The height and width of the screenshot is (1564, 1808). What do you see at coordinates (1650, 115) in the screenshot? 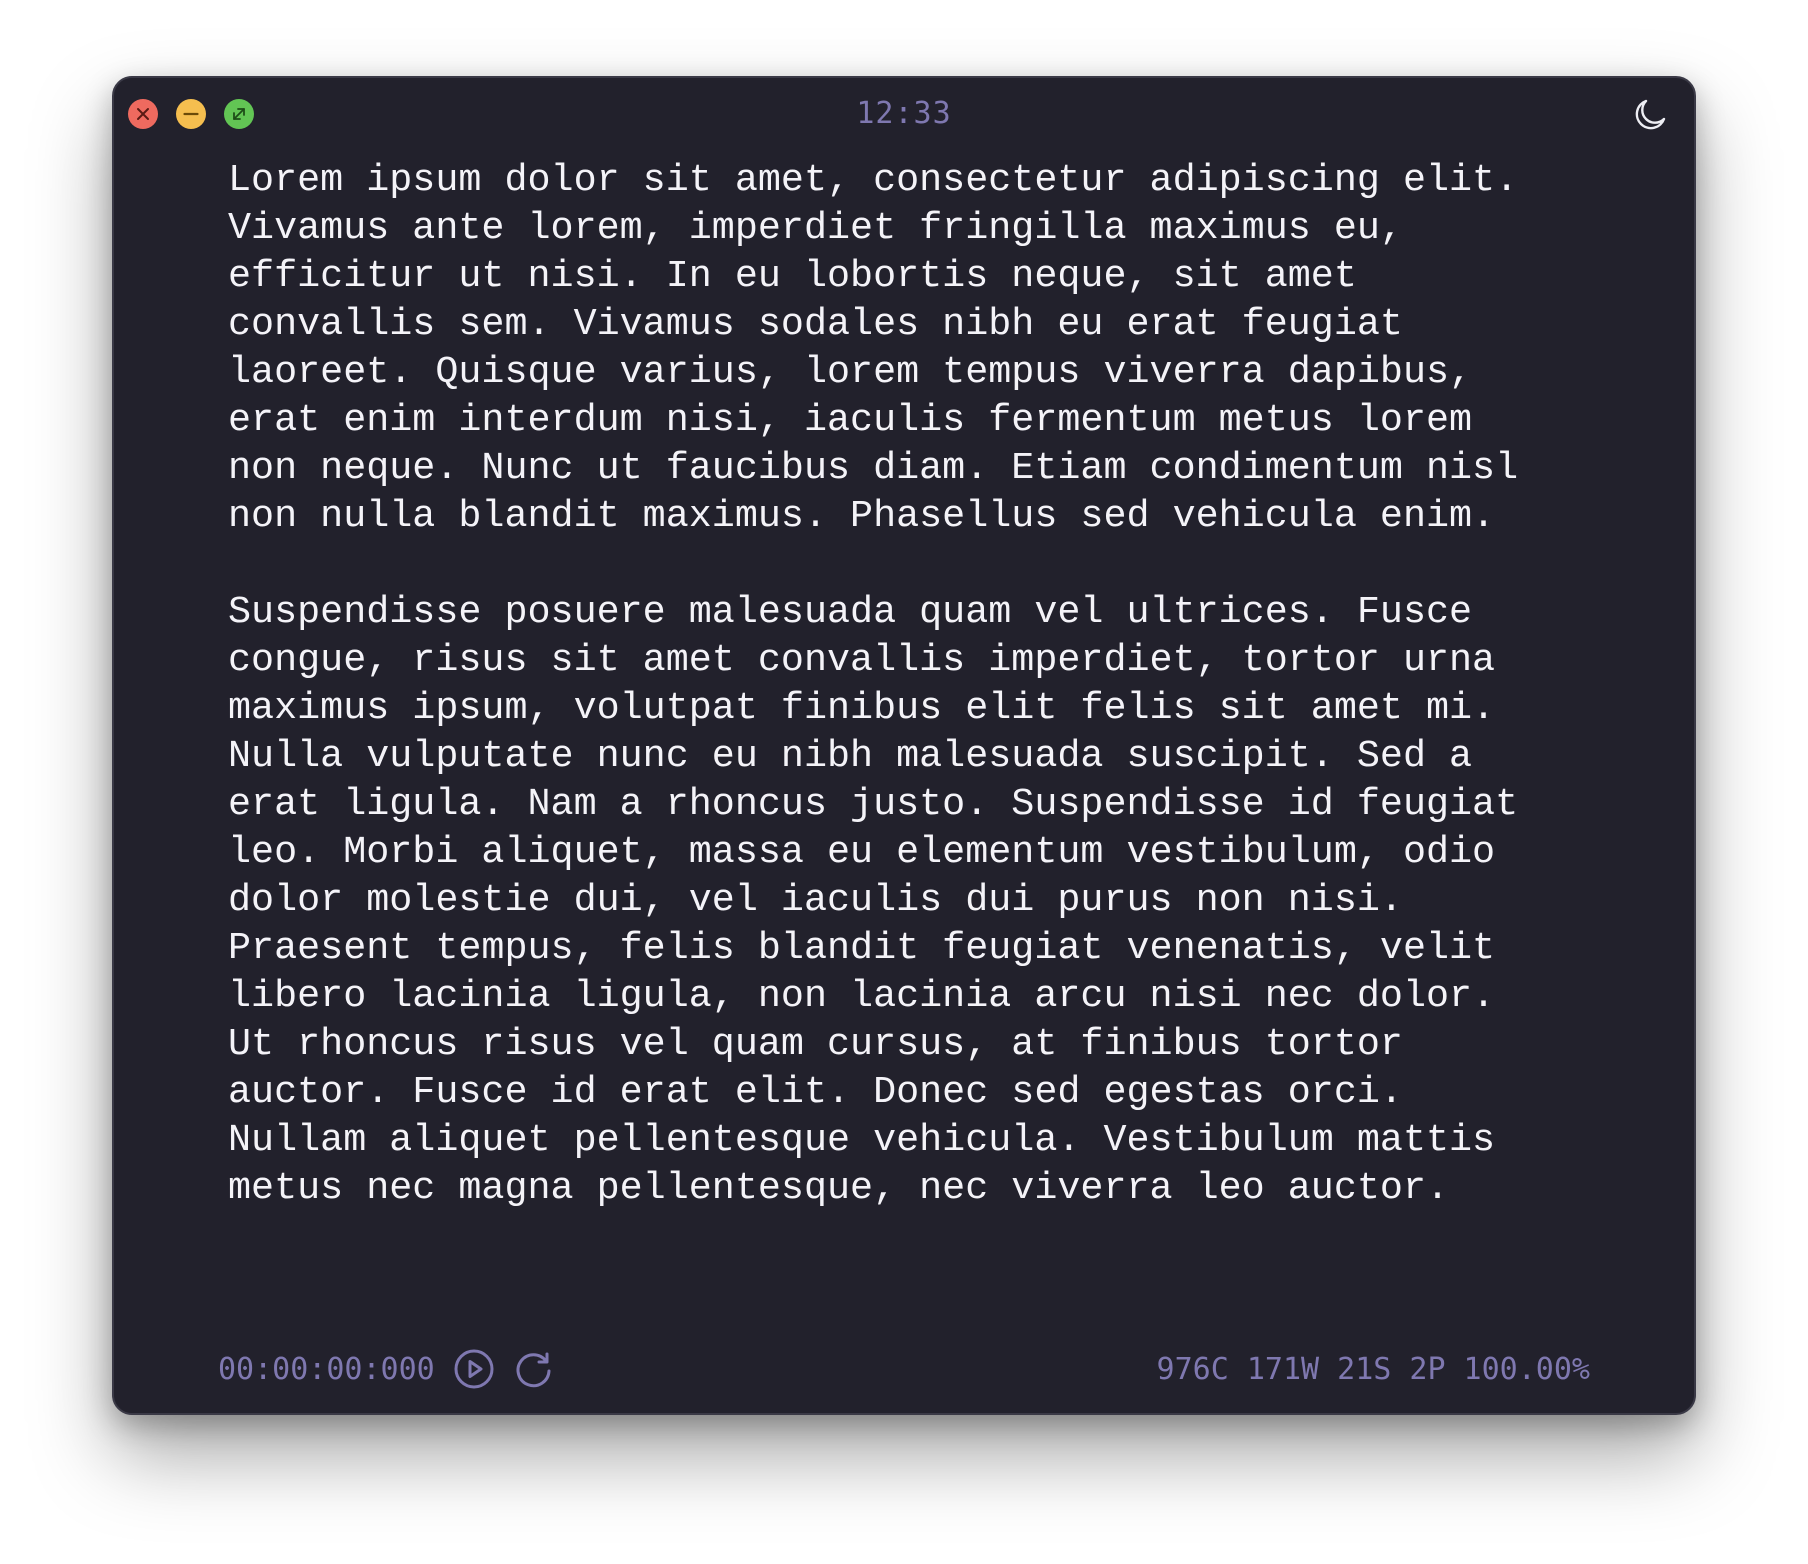
I see `moon-icon` at bounding box center [1650, 115].